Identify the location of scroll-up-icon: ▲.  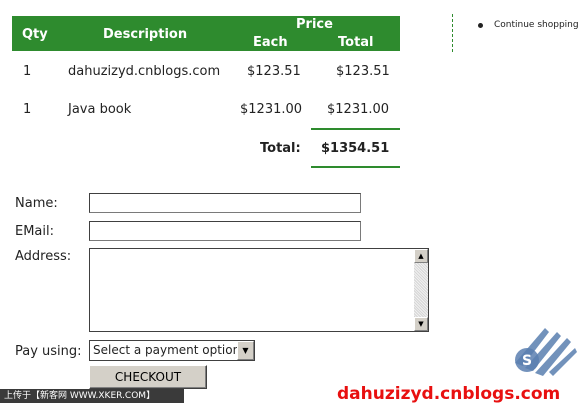
(421, 256).